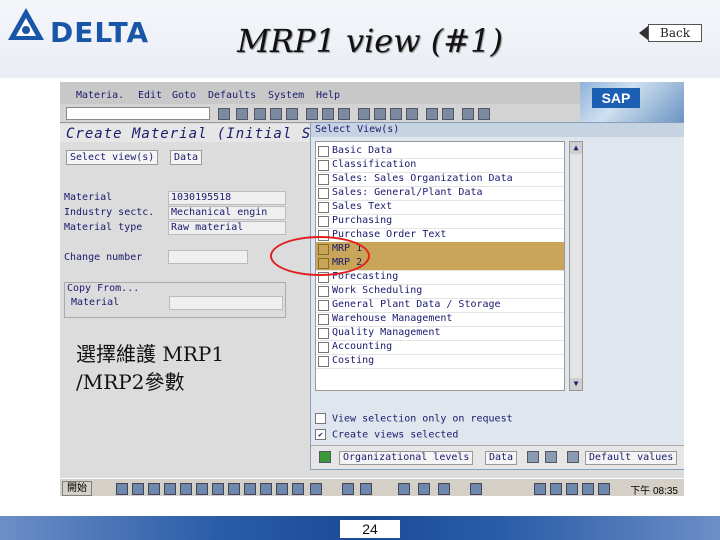 The image size is (720, 540). I want to click on change-number-label: Change number, so click(103, 257).